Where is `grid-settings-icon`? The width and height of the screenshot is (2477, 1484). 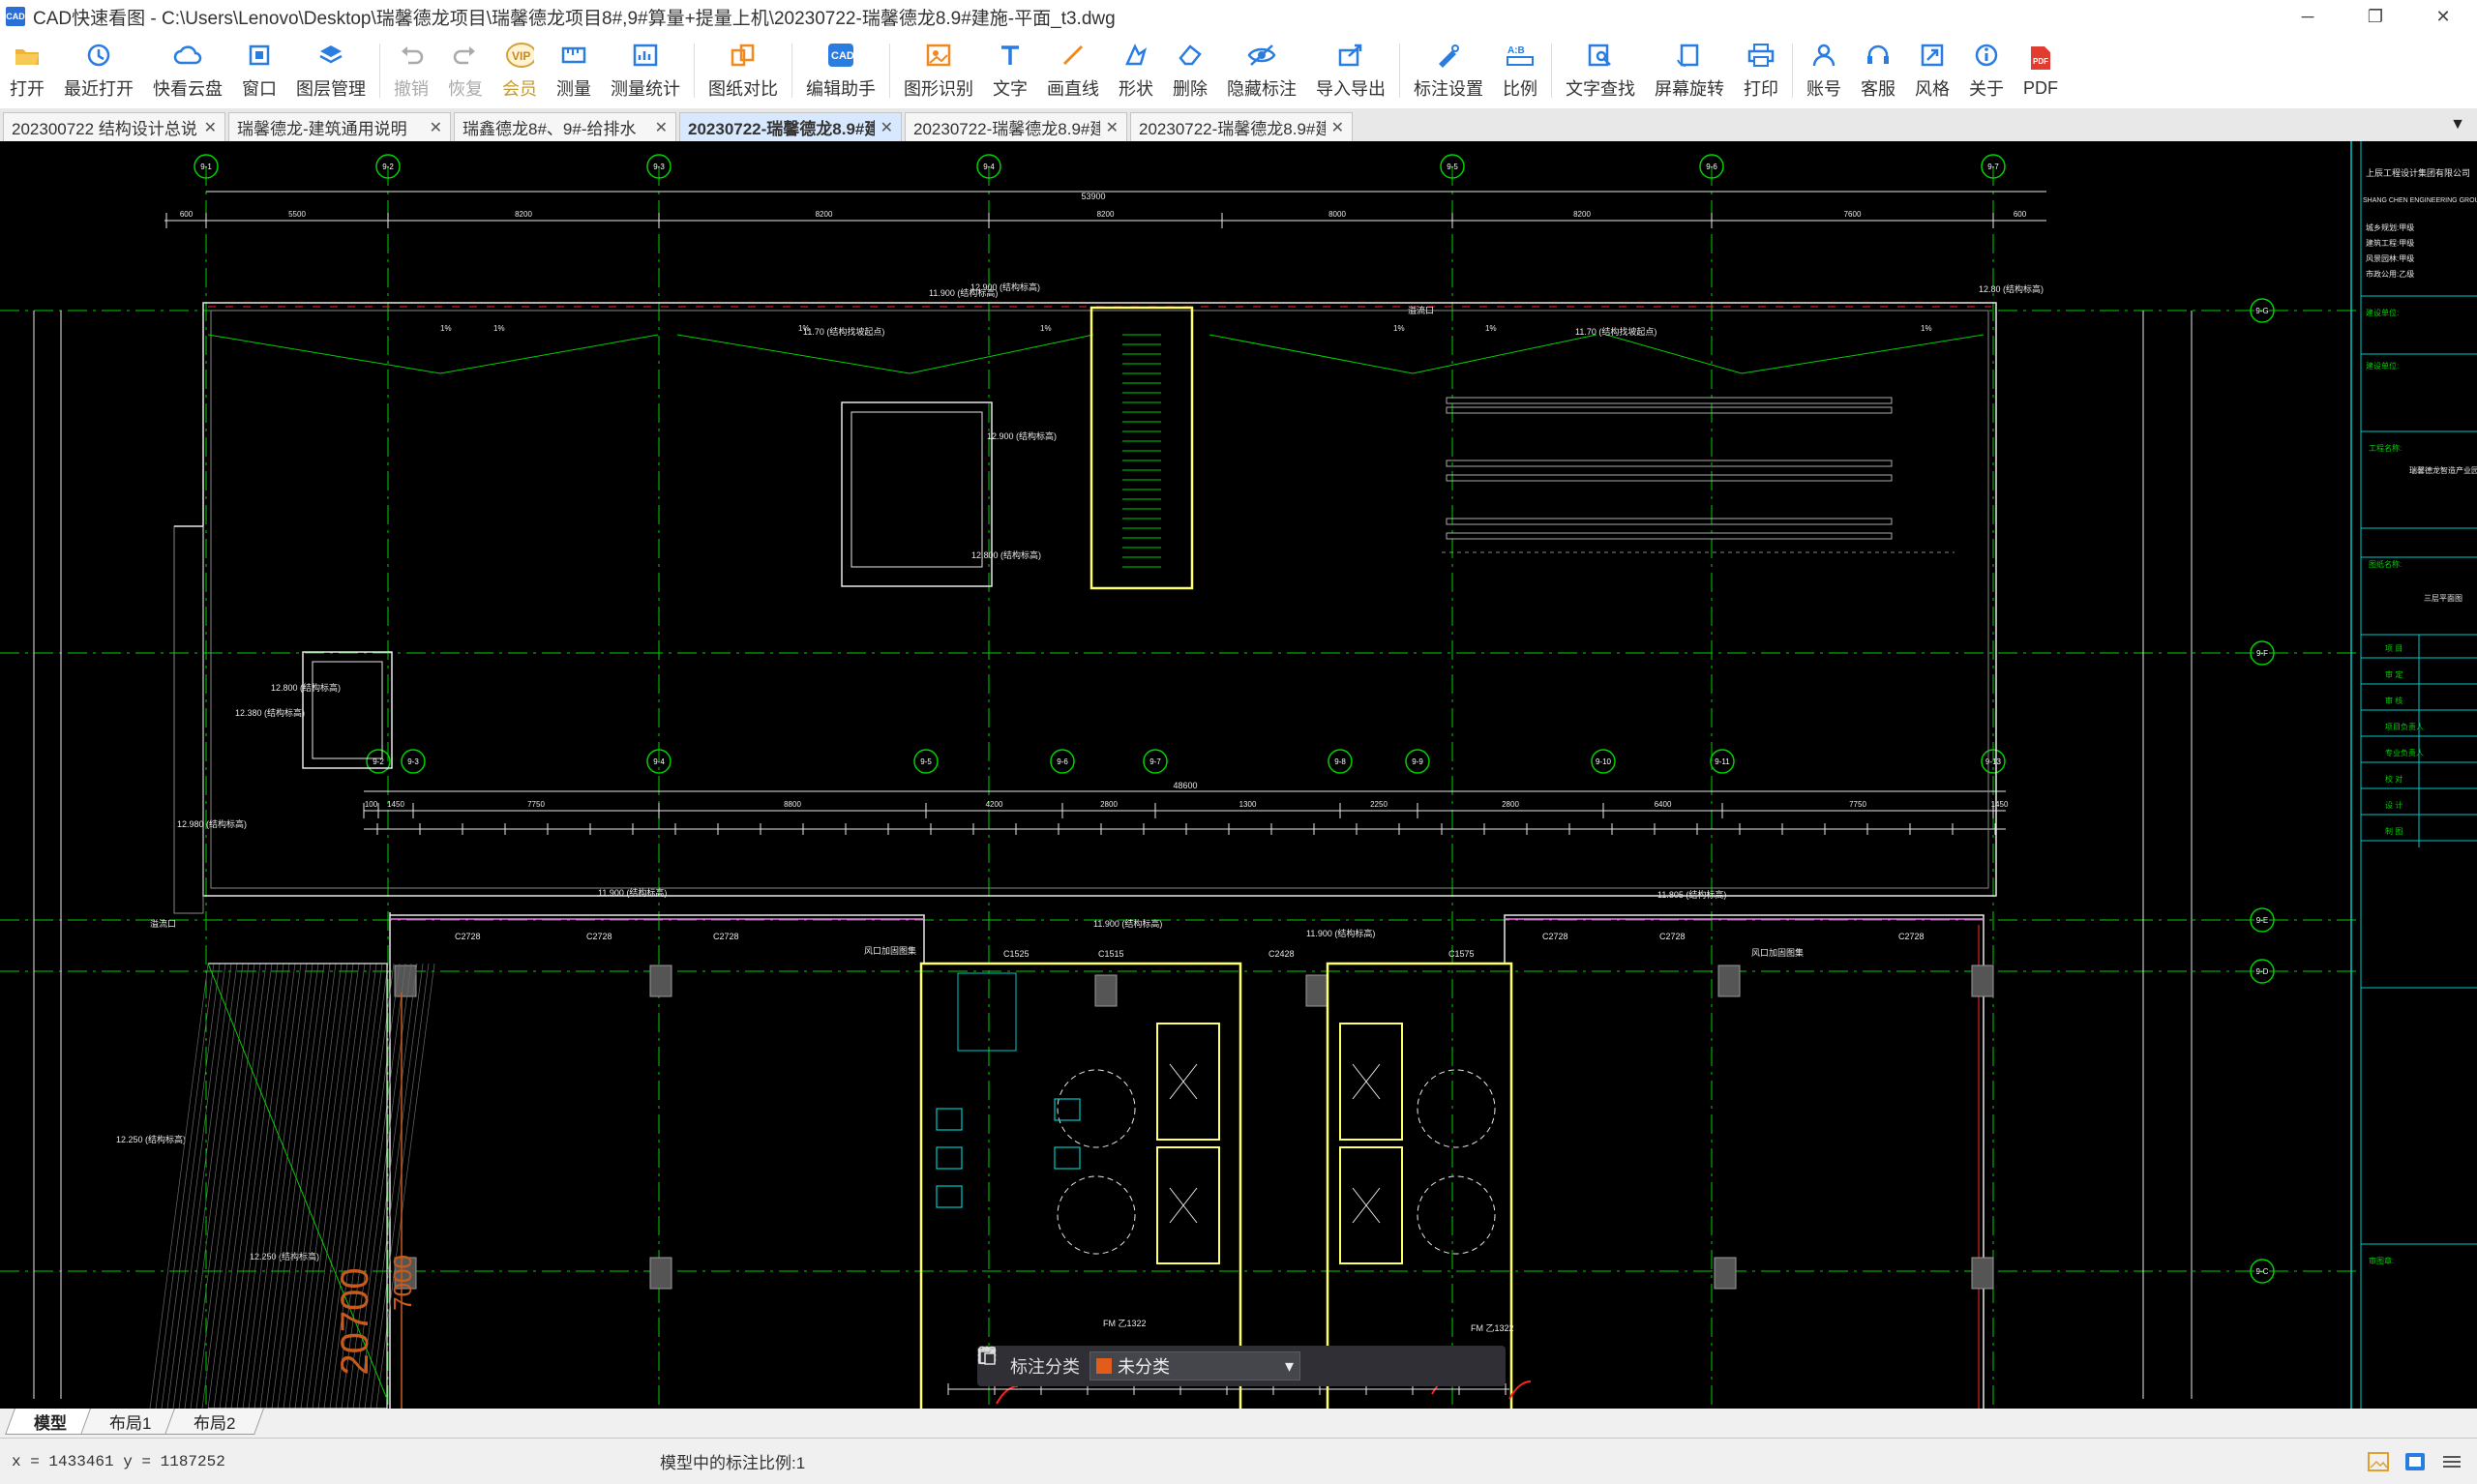
grid-settings-icon is located at coordinates (2451, 1461).